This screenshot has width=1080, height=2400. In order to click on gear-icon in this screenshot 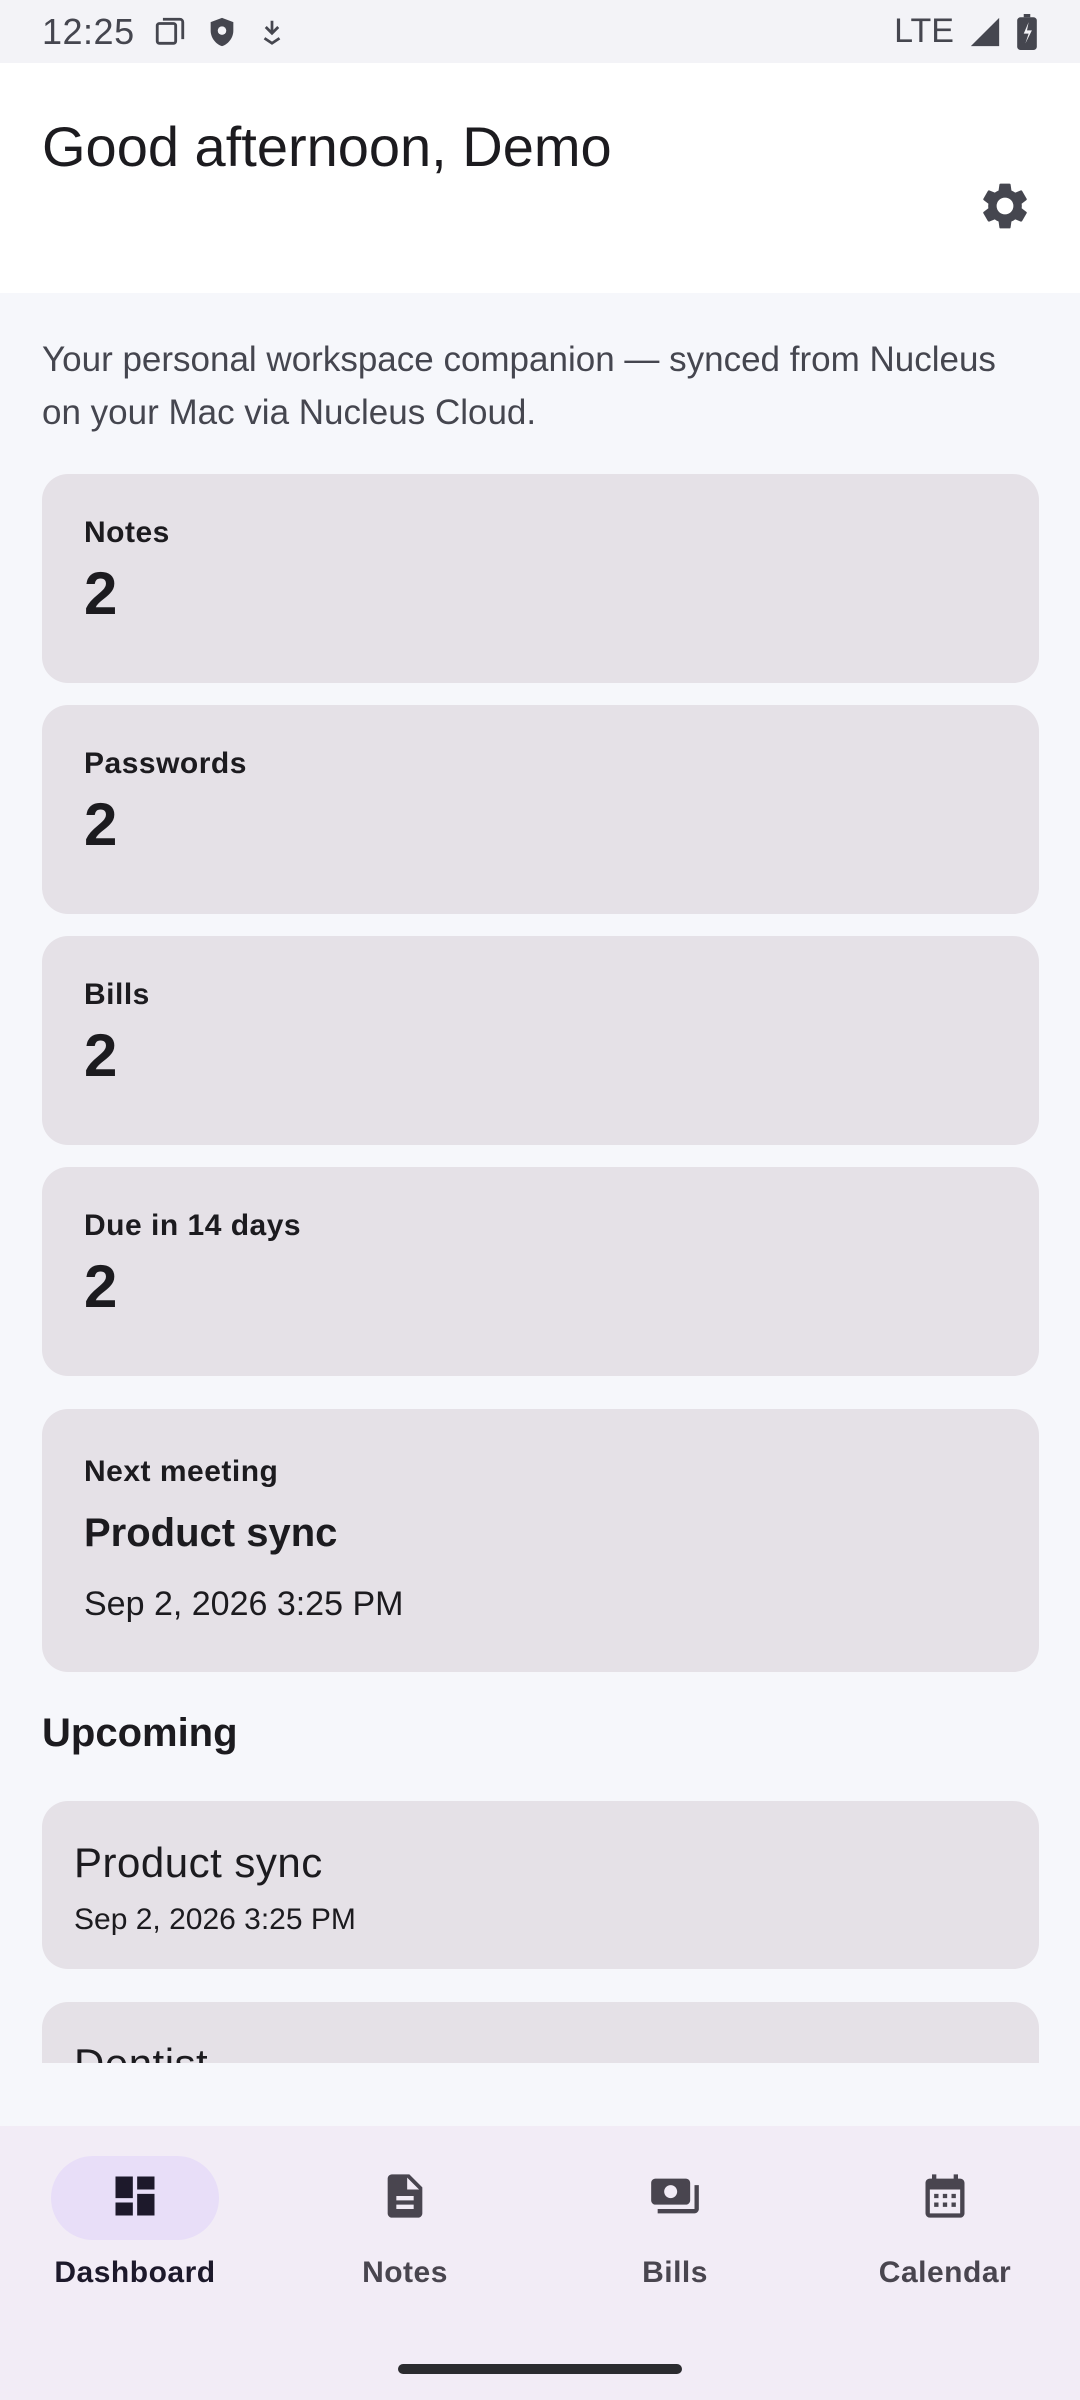, I will do `click(1005, 208)`.